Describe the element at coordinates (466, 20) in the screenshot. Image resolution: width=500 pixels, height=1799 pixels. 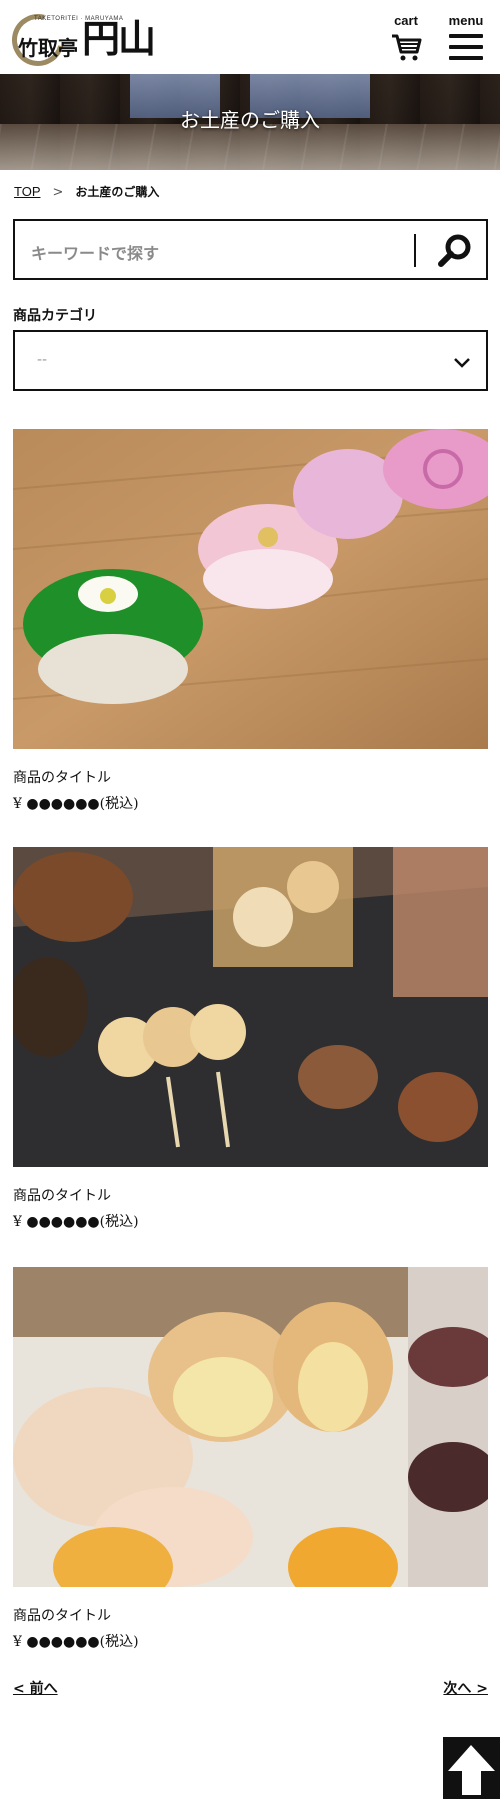
I see `menu-label: menu` at that location.